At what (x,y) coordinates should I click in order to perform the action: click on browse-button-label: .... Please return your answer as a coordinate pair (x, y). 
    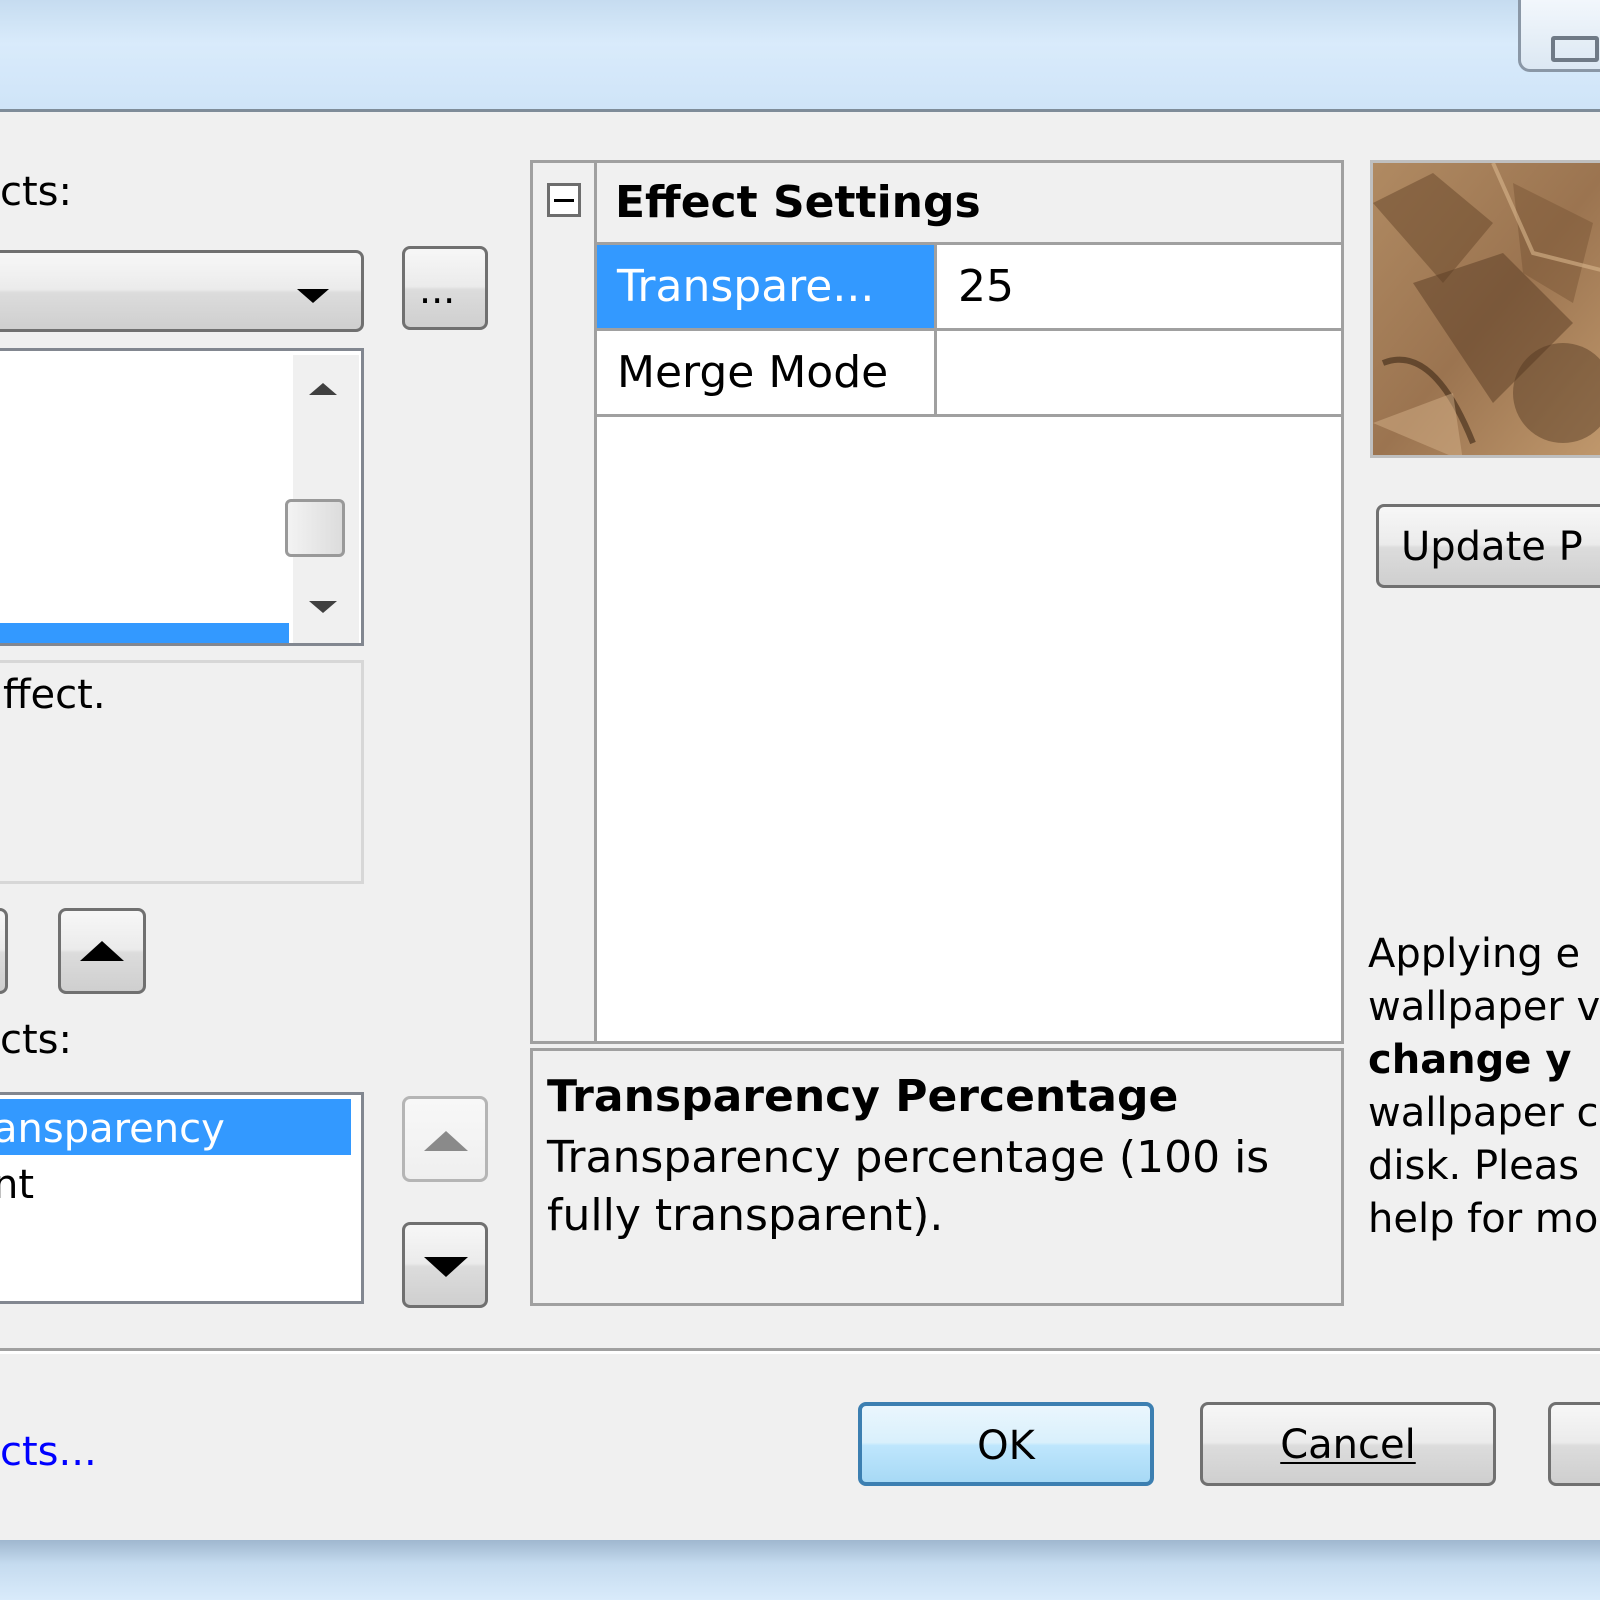
    Looking at the image, I should click on (437, 290).